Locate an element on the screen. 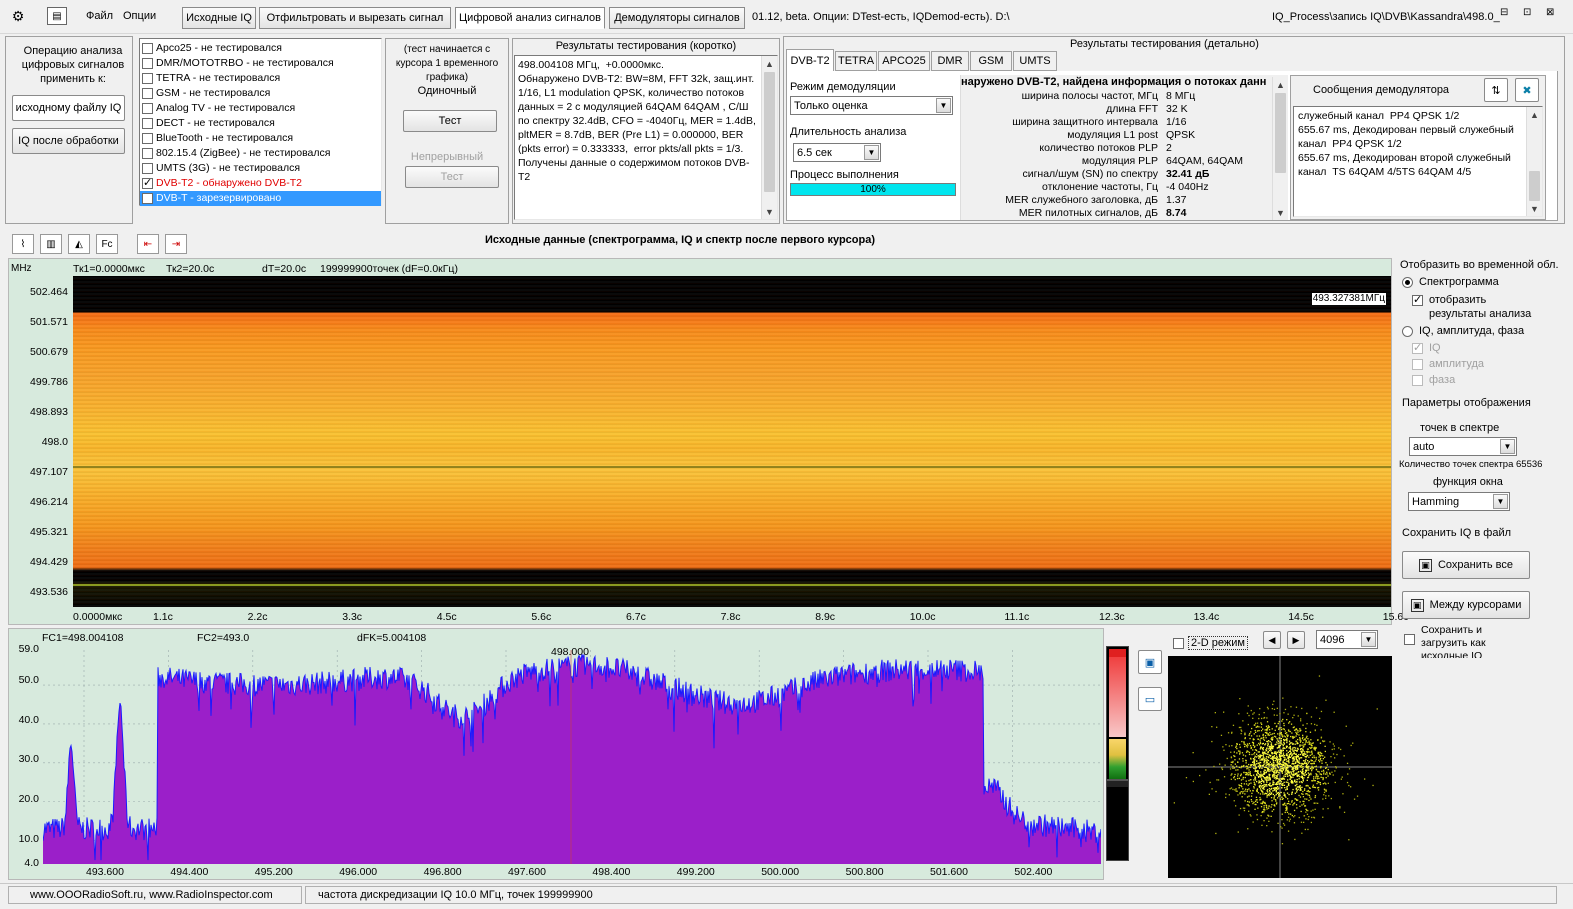 The width and height of the screenshot is (1573, 909). iq-open-button: ▭ is located at coordinates (1150, 699).